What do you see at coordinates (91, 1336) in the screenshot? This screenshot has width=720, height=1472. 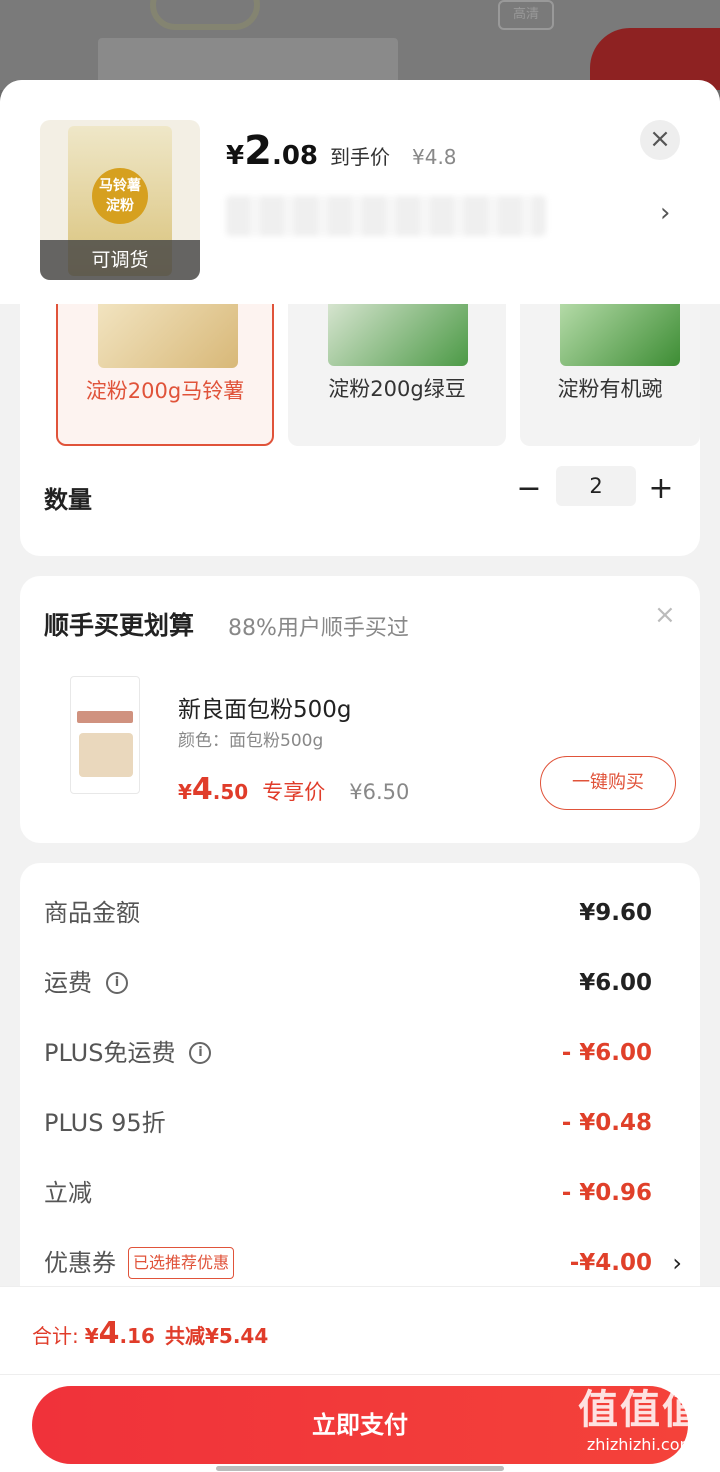 I see `total-currency: ¥` at bounding box center [91, 1336].